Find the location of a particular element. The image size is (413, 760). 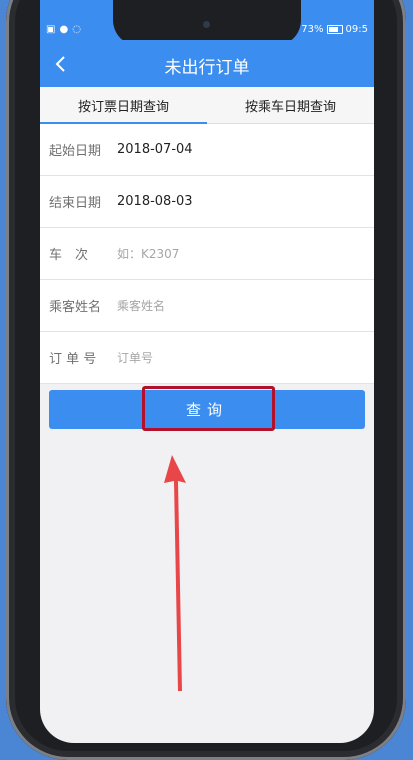

passenger-name-row: 乘客姓名 is located at coordinates (207, 306).